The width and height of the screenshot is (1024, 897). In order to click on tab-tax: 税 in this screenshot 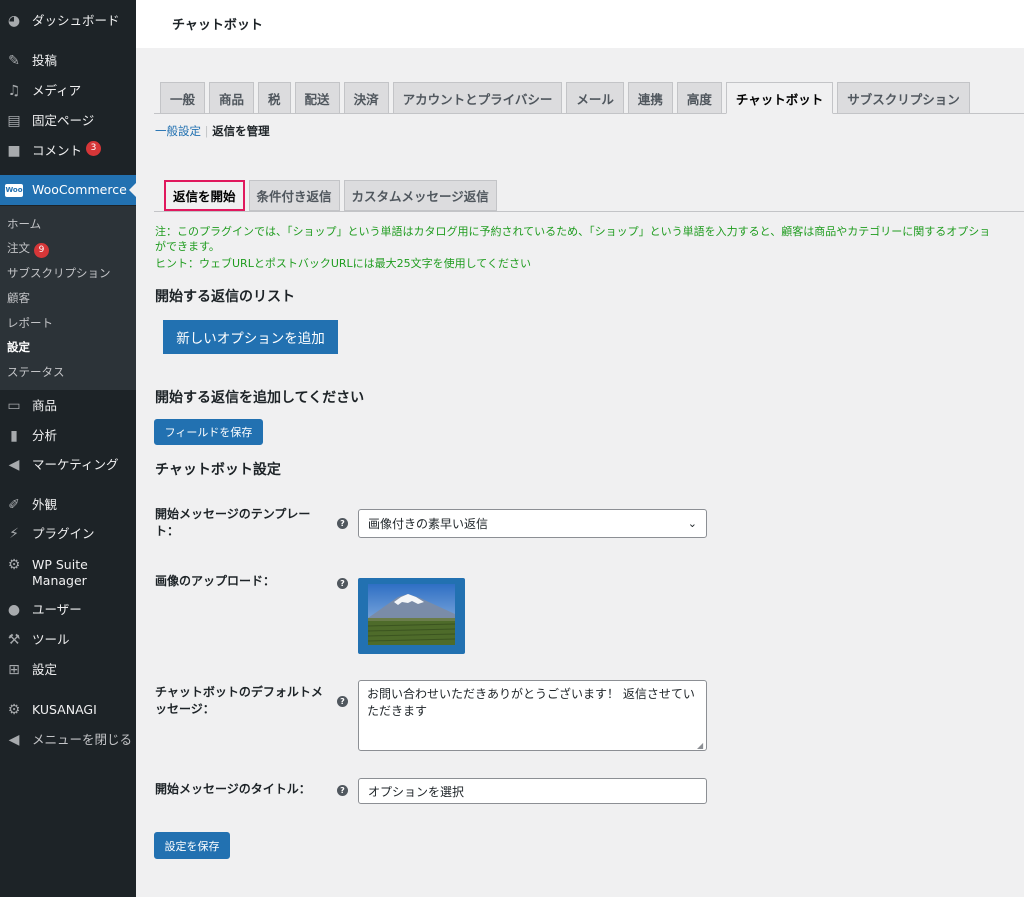, I will do `click(274, 98)`.